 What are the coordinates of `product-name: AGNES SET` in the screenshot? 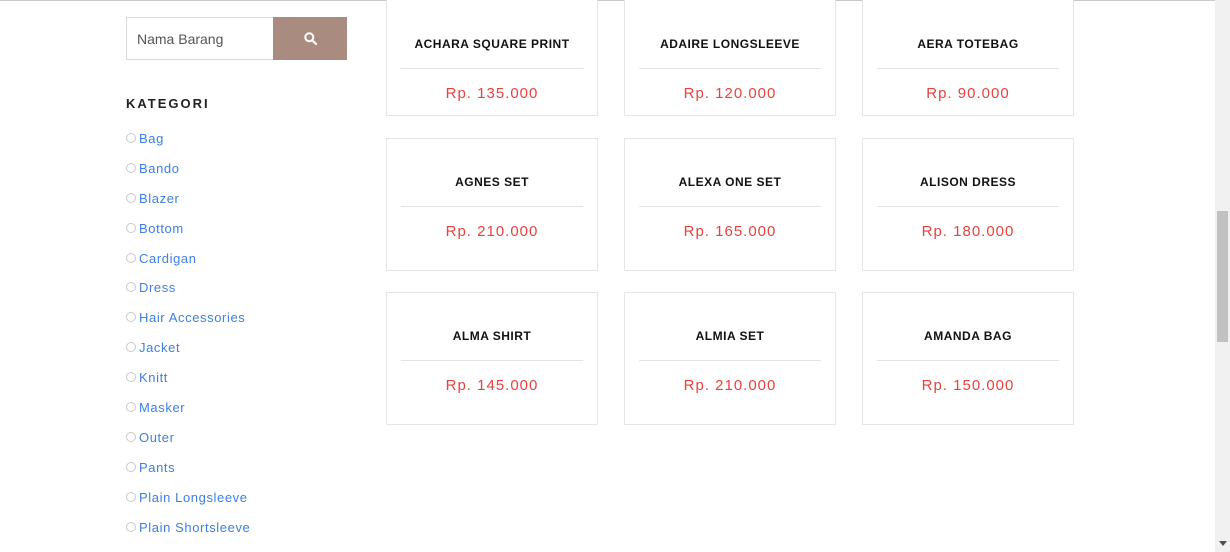 It's located at (492, 182).